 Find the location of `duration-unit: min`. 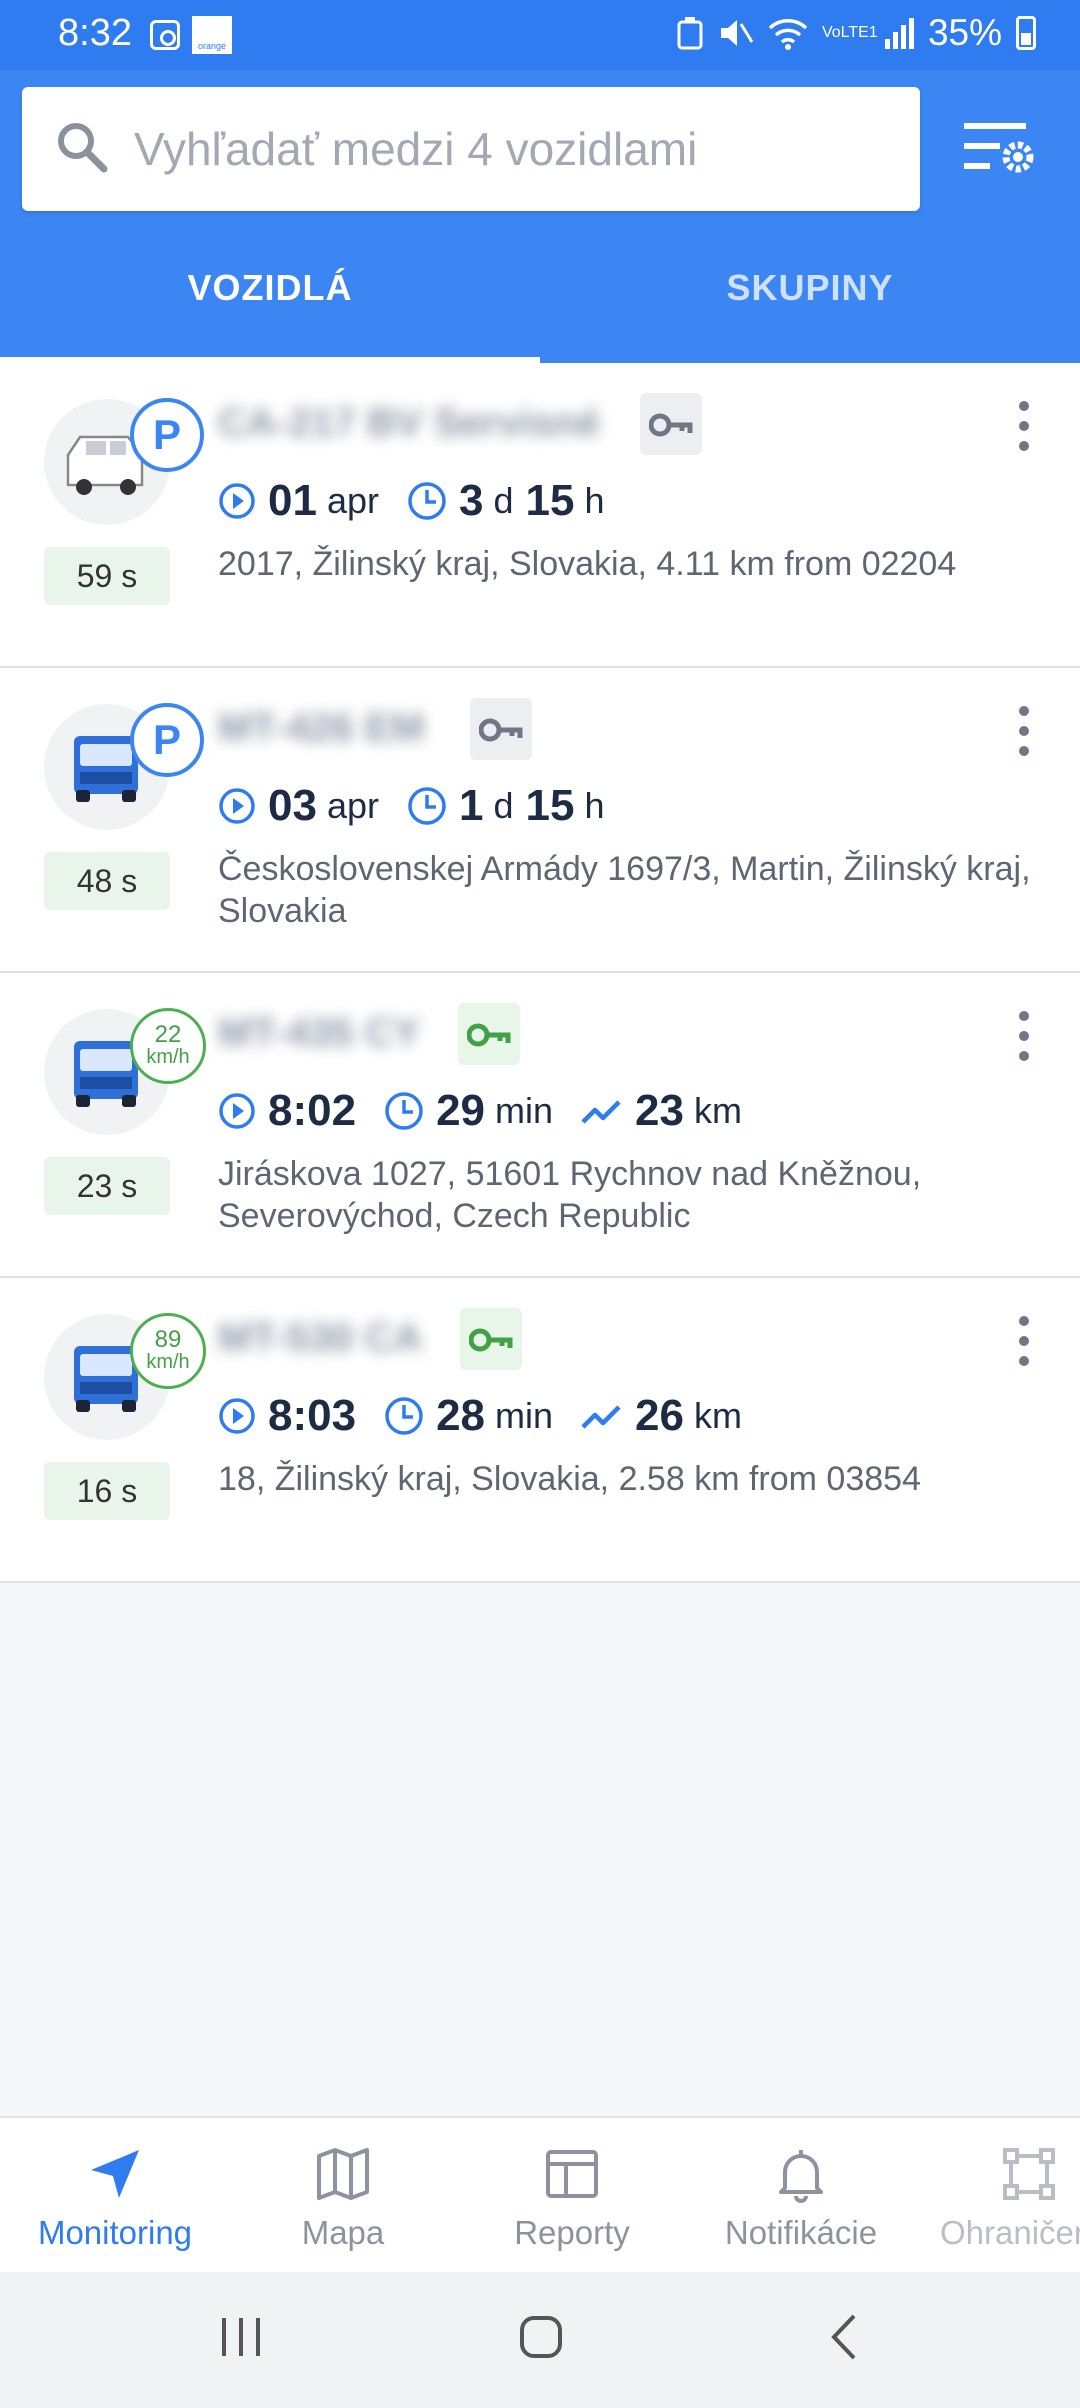

duration-unit: min is located at coordinates (524, 1110).